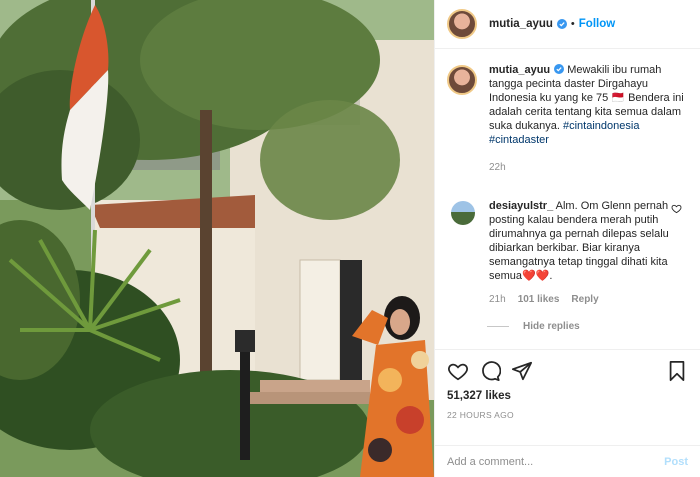  Describe the element at coordinates (676, 462) in the screenshot. I see `post-comment-button: Post` at that location.